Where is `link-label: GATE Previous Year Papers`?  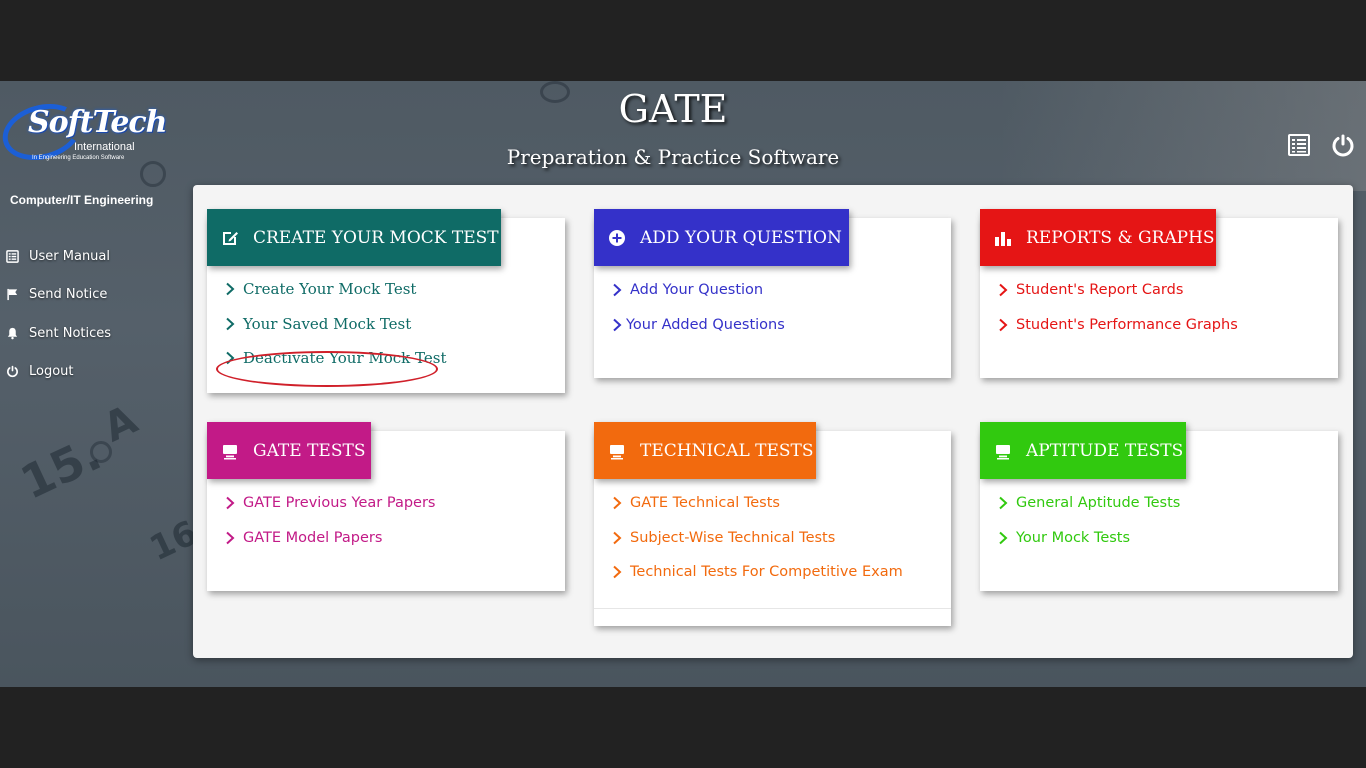 link-label: GATE Previous Year Papers is located at coordinates (339, 503).